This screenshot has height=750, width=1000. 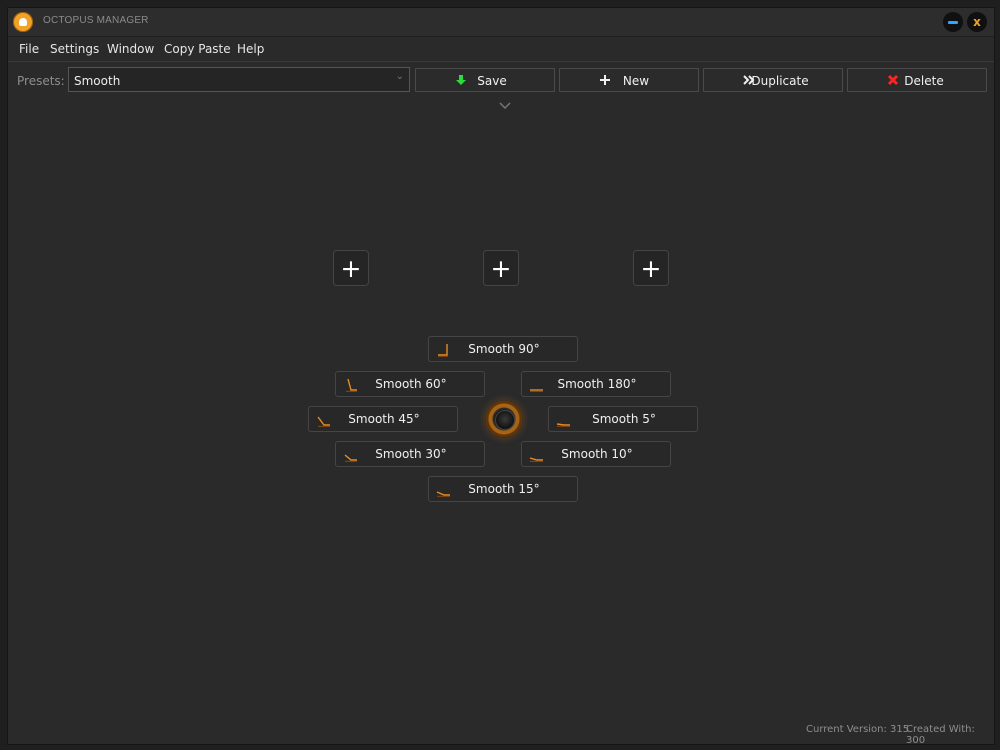 What do you see at coordinates (29, 49) in the screenshot?
I see `menu-file: File` at bounding box center [29, 49].